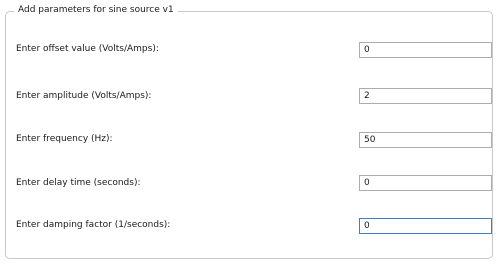 Image resolution: width=501 pixels, height=265 pixels. Describe the element at coordinates (78, 183) in the screenshot. I see `delay-time-label: Enter delay time (seconds):` at that location.